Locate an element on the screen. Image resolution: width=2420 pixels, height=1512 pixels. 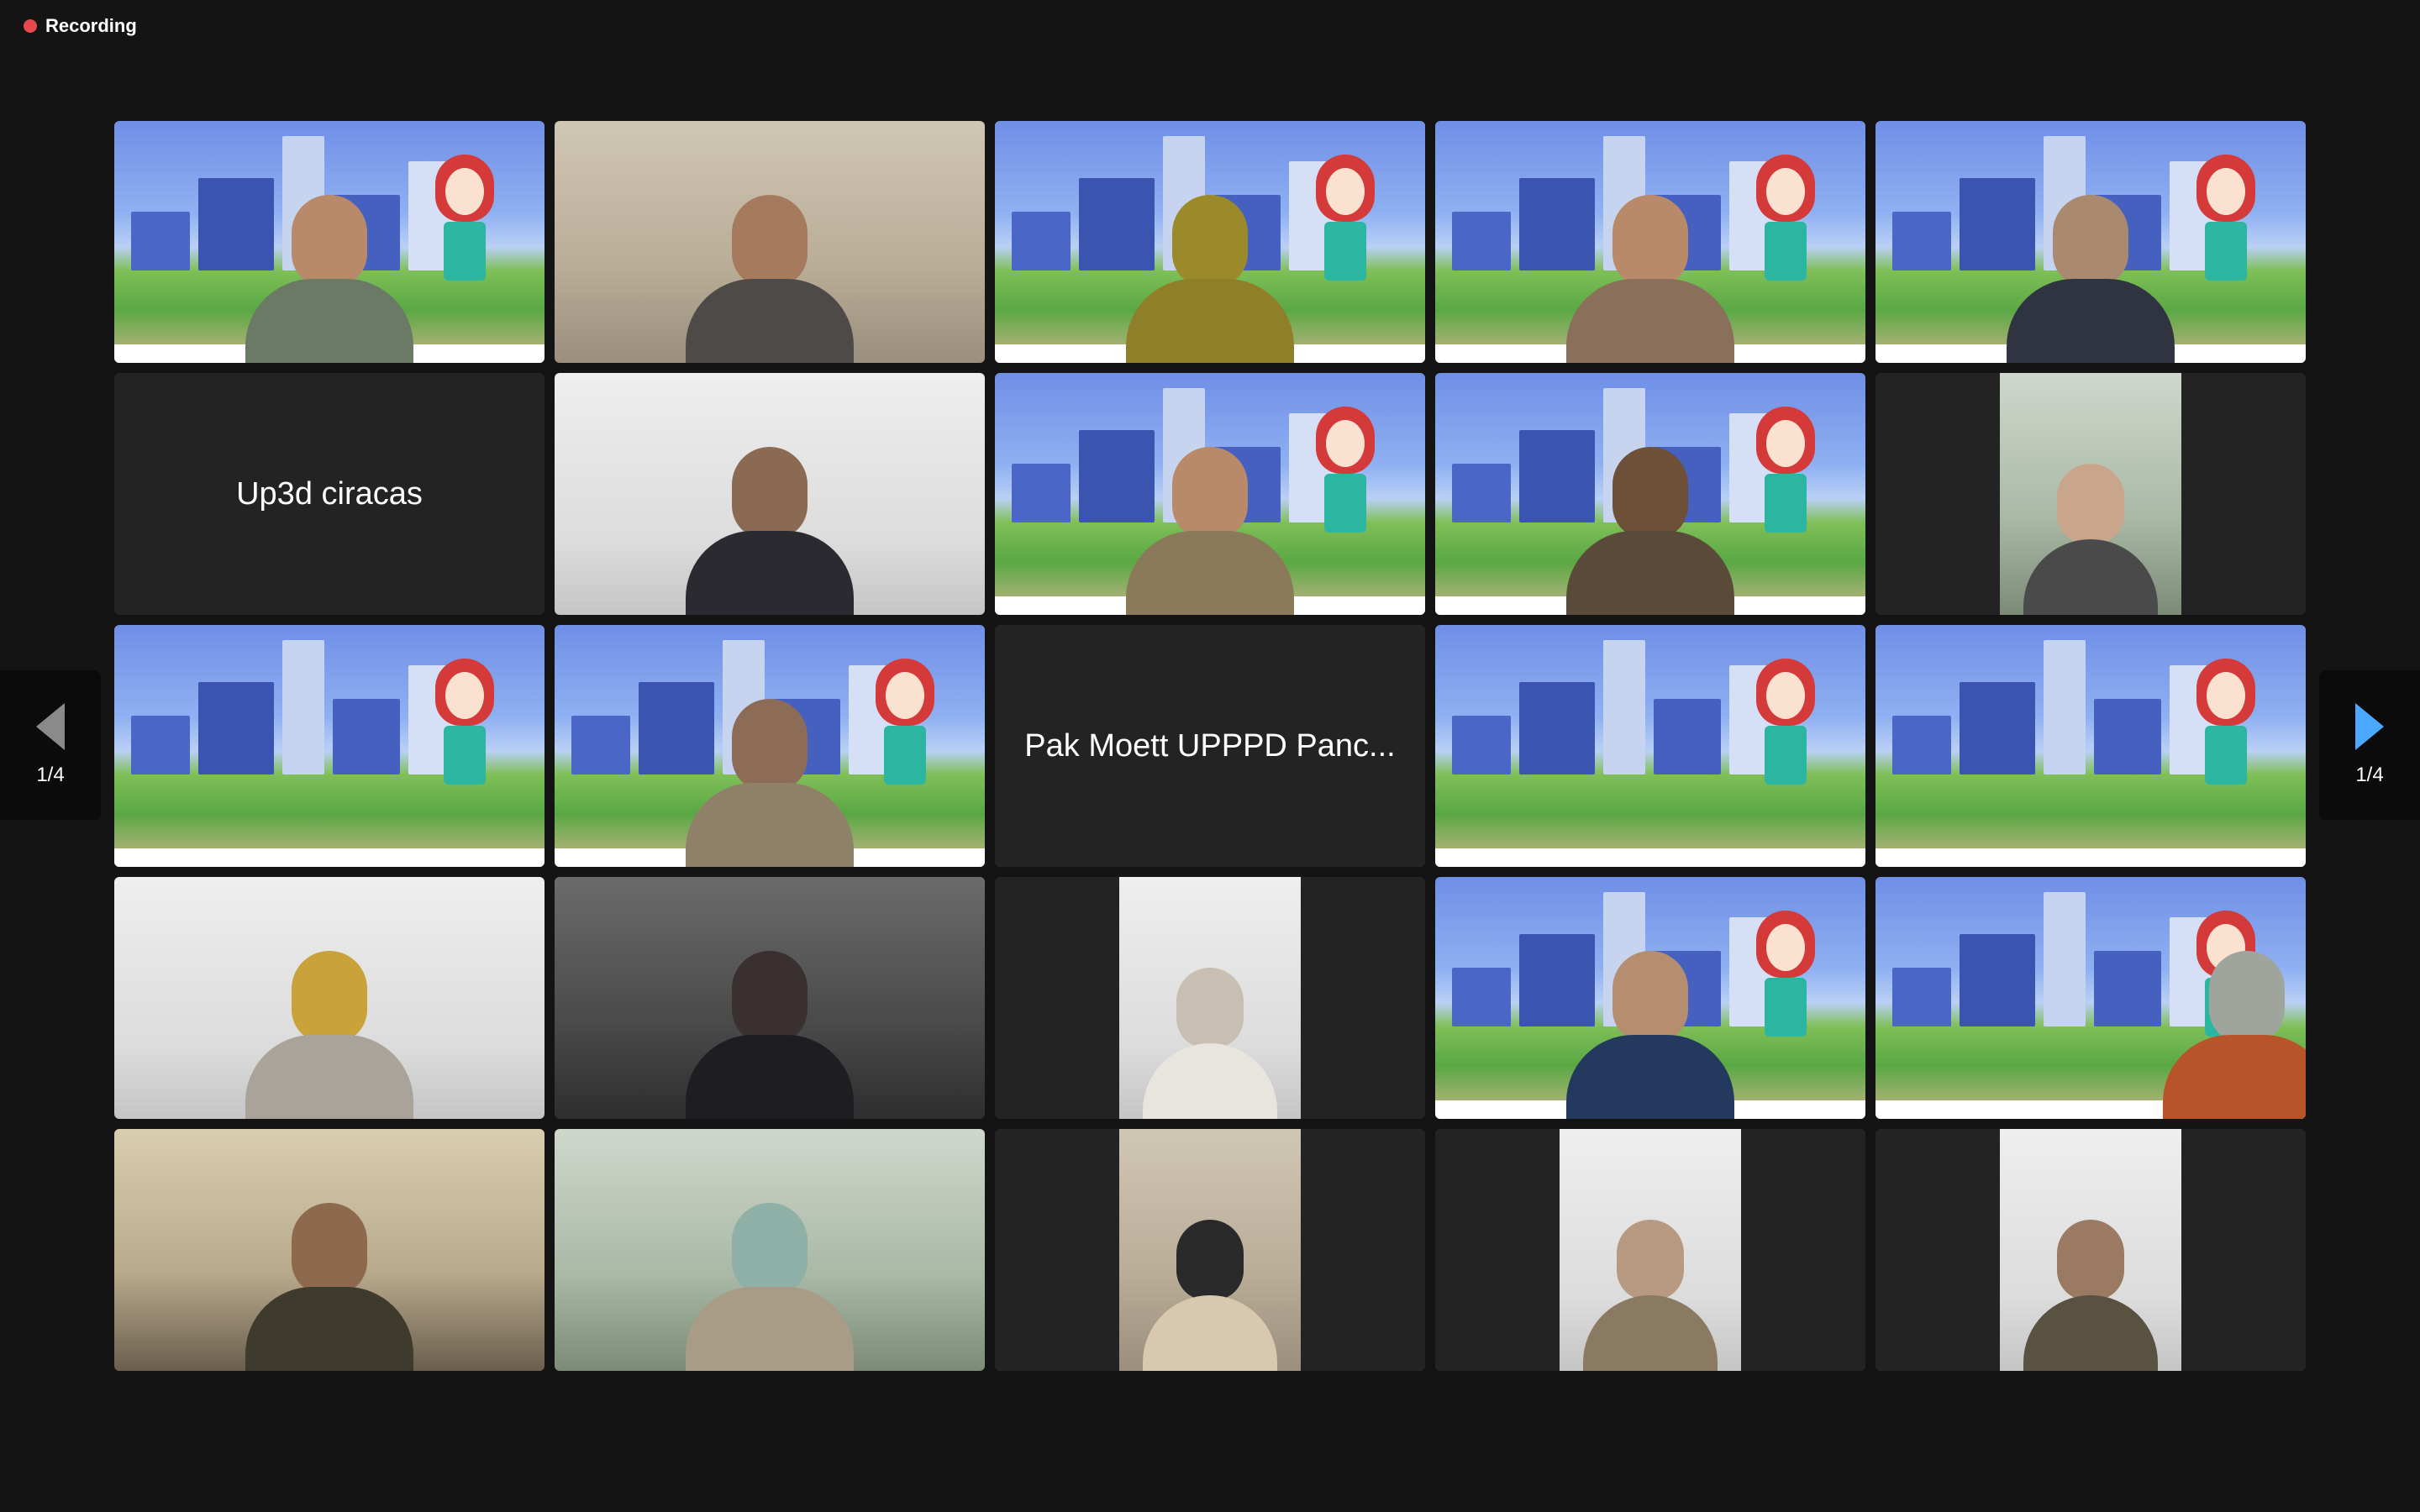
recording-indicator: Recording is located at coordinates (80, 26).